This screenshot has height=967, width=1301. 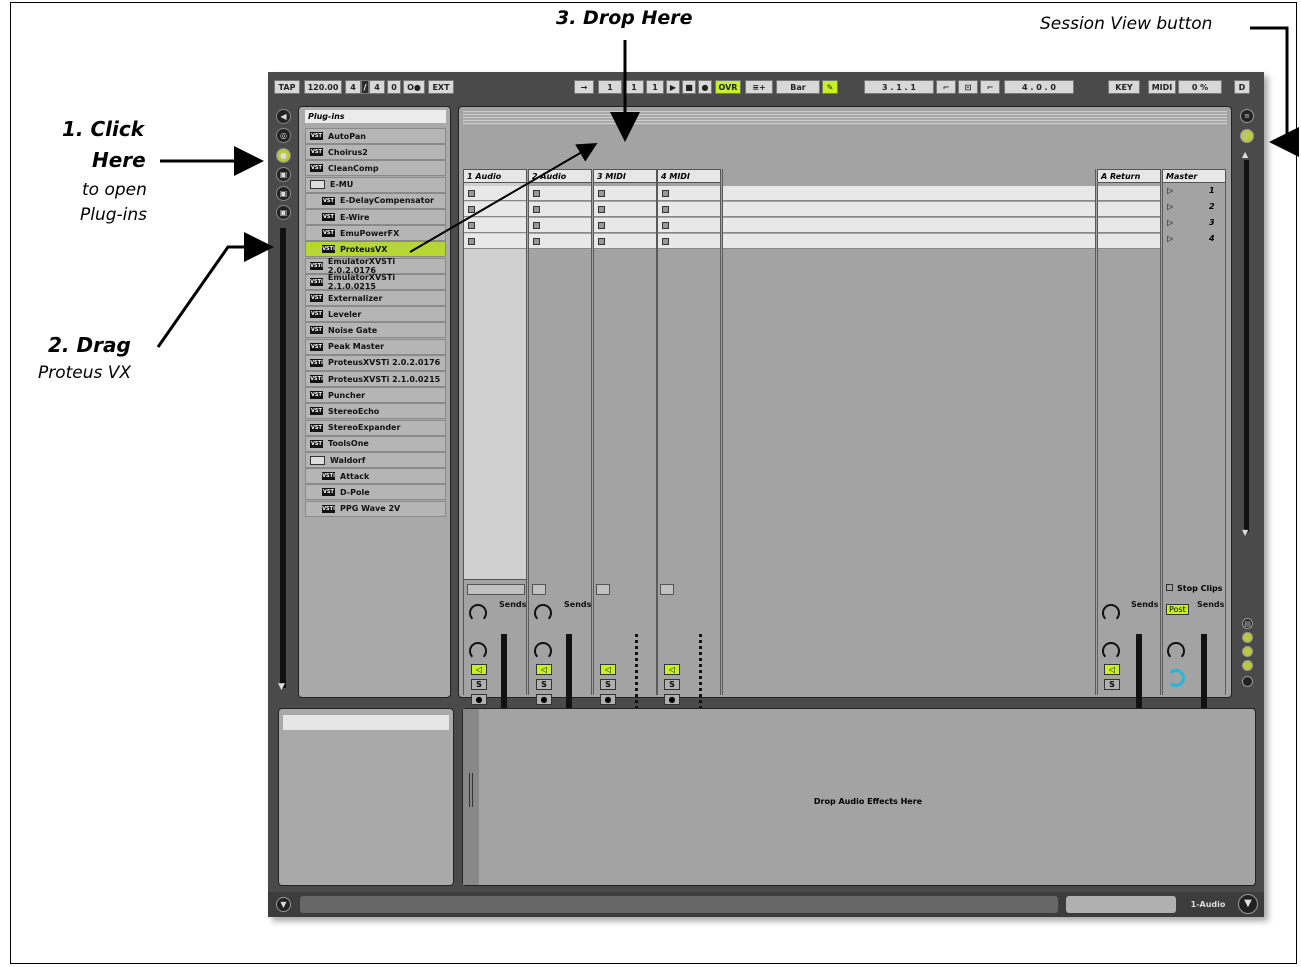 What do you see at coordinates (503, 197) in the screenshot?
I see `drag-path` at bounding box center [503, 197].